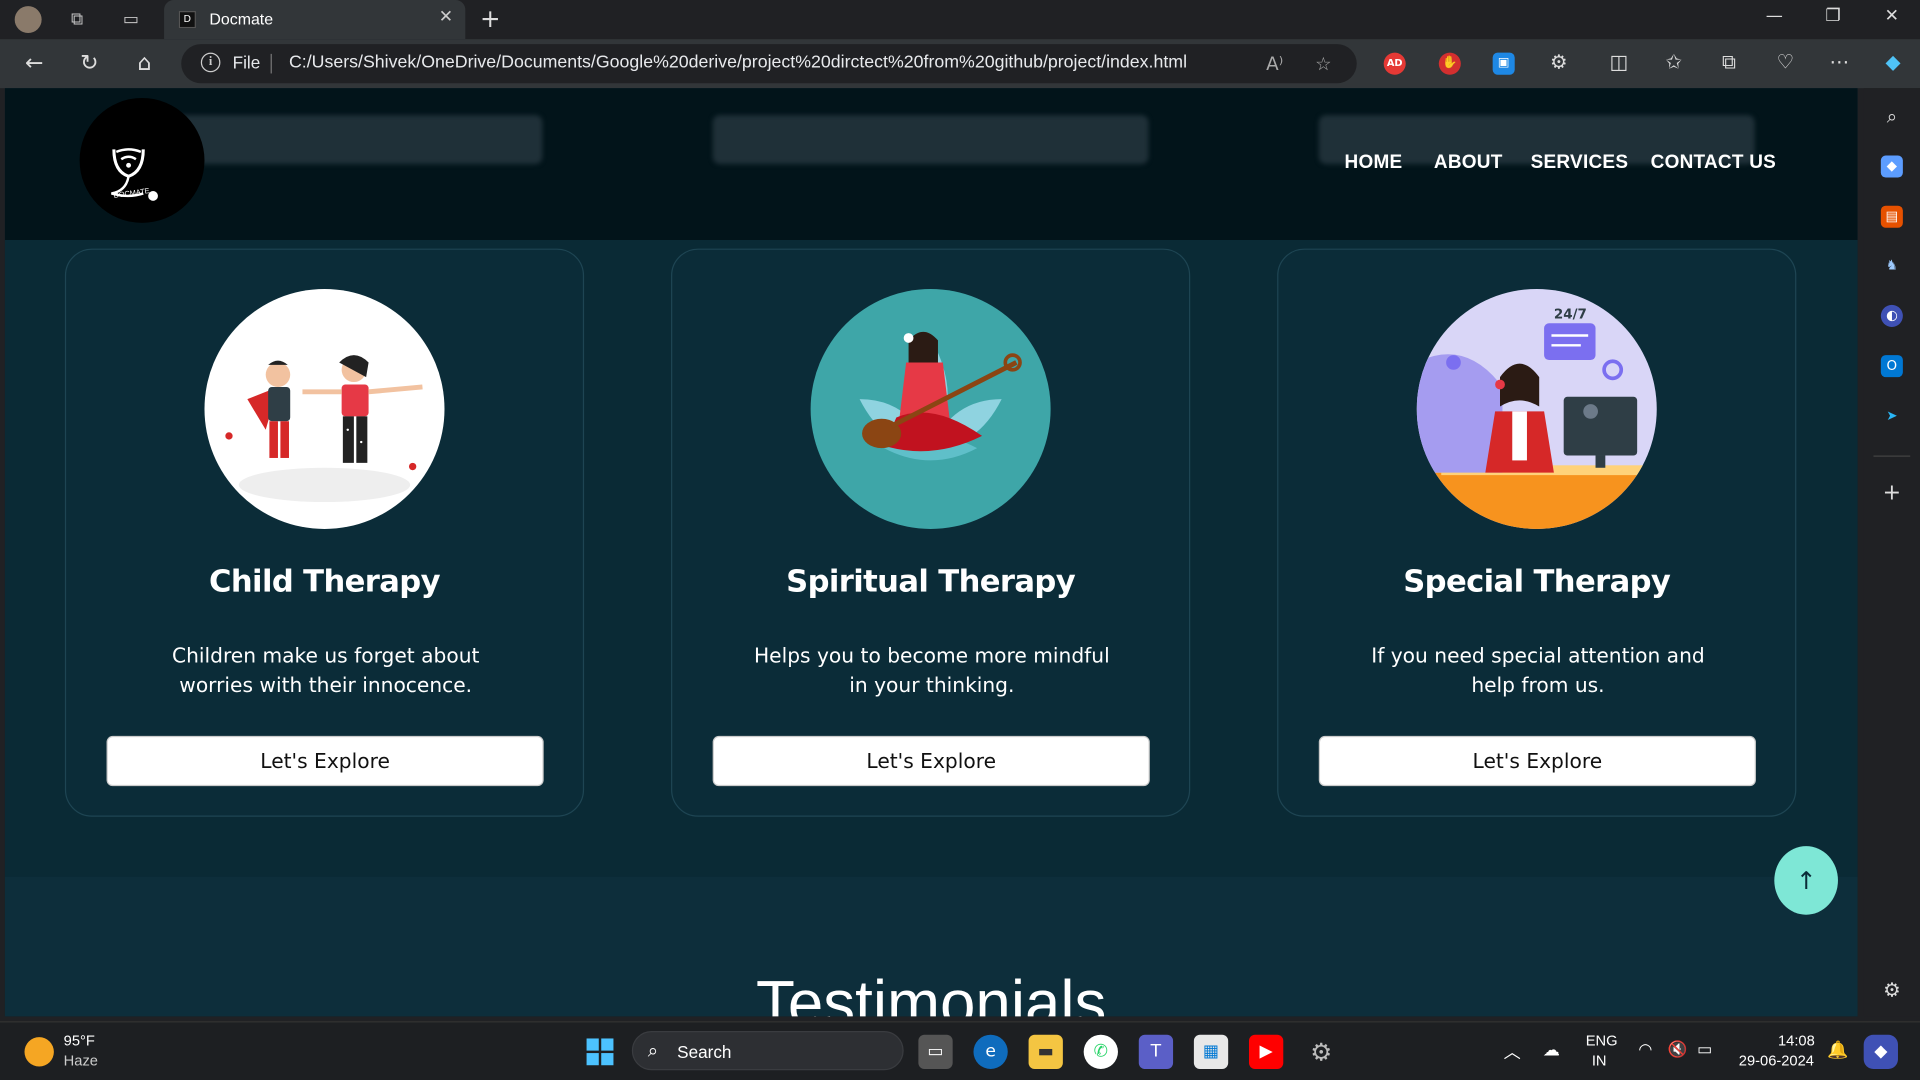 This screenshot has height=1080, width=1920. Describe the element at coordinates (1645, 1050) in the screenshot. I see `wifi-icon: ◠` at that location.